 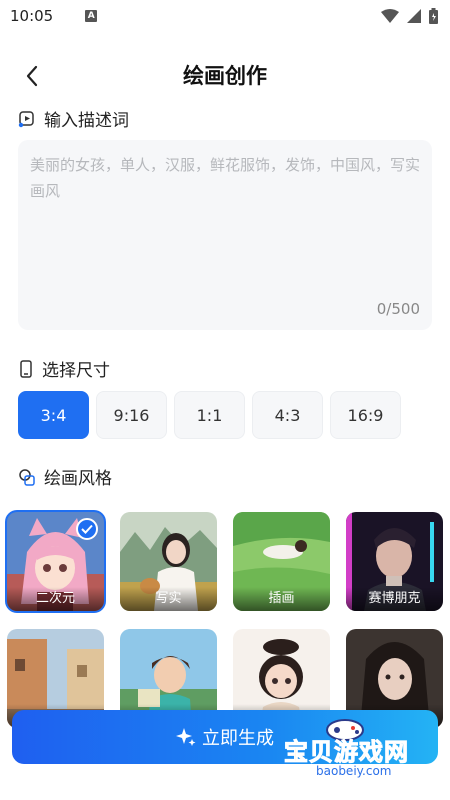 What do you see at coordinates (281, 561) in the screenshot?
I see `style-card-illustration: 插画` at bounding box center [281, 561].